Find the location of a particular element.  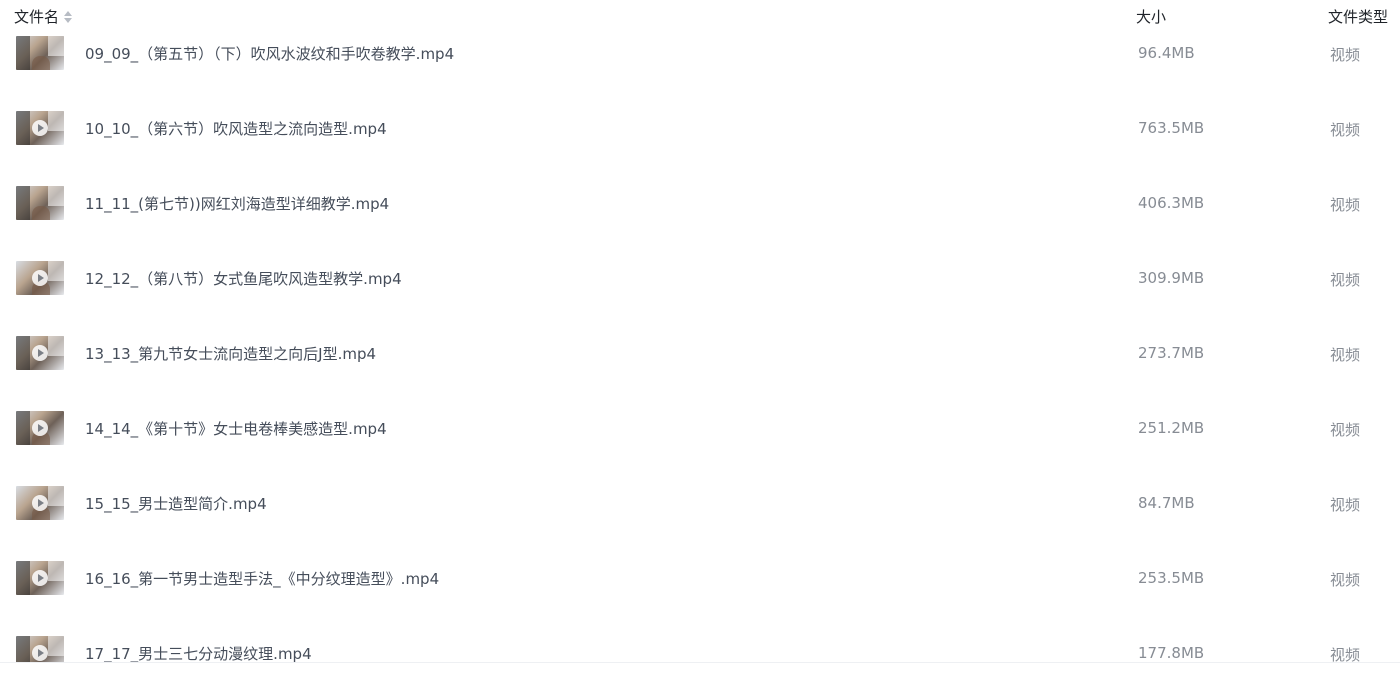

file-size: 251.2MB is located at coordinates (1171, 428).